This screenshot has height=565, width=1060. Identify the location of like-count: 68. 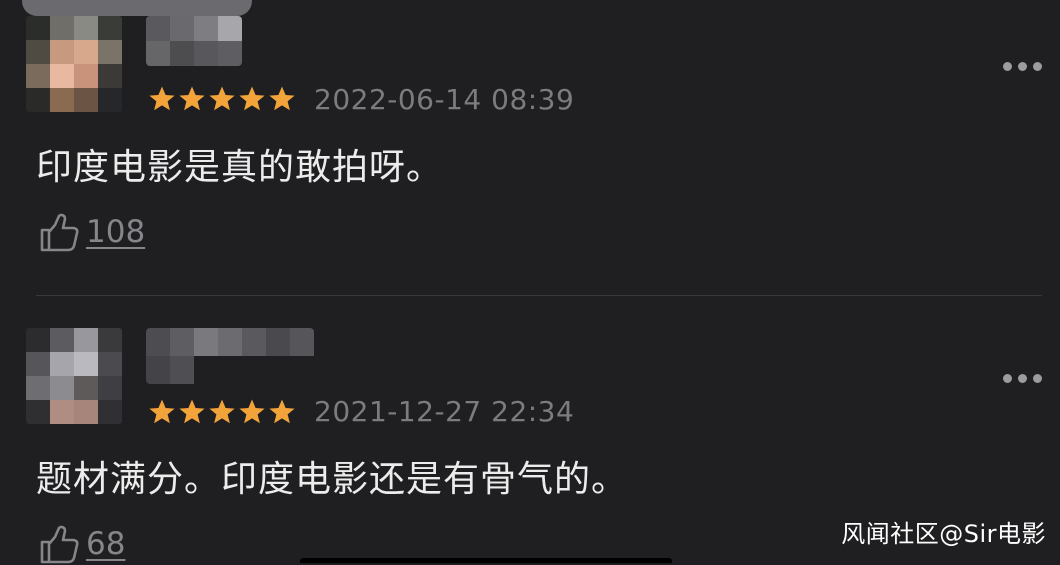
(106, 544).